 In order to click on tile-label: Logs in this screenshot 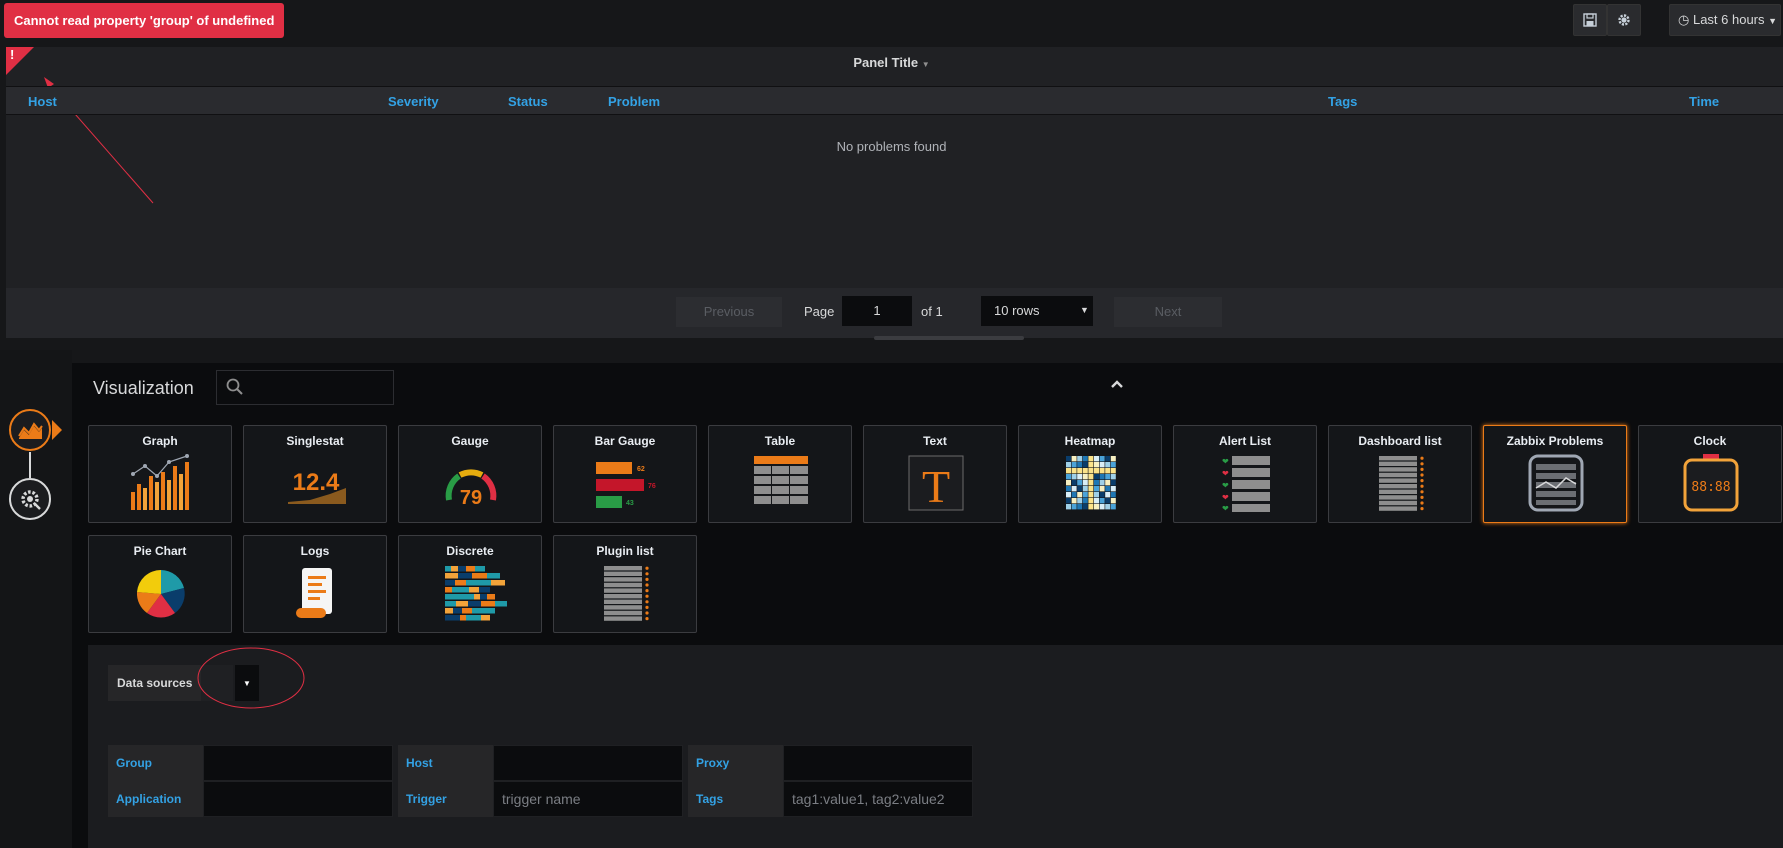, I will do `click(315, 551)`.